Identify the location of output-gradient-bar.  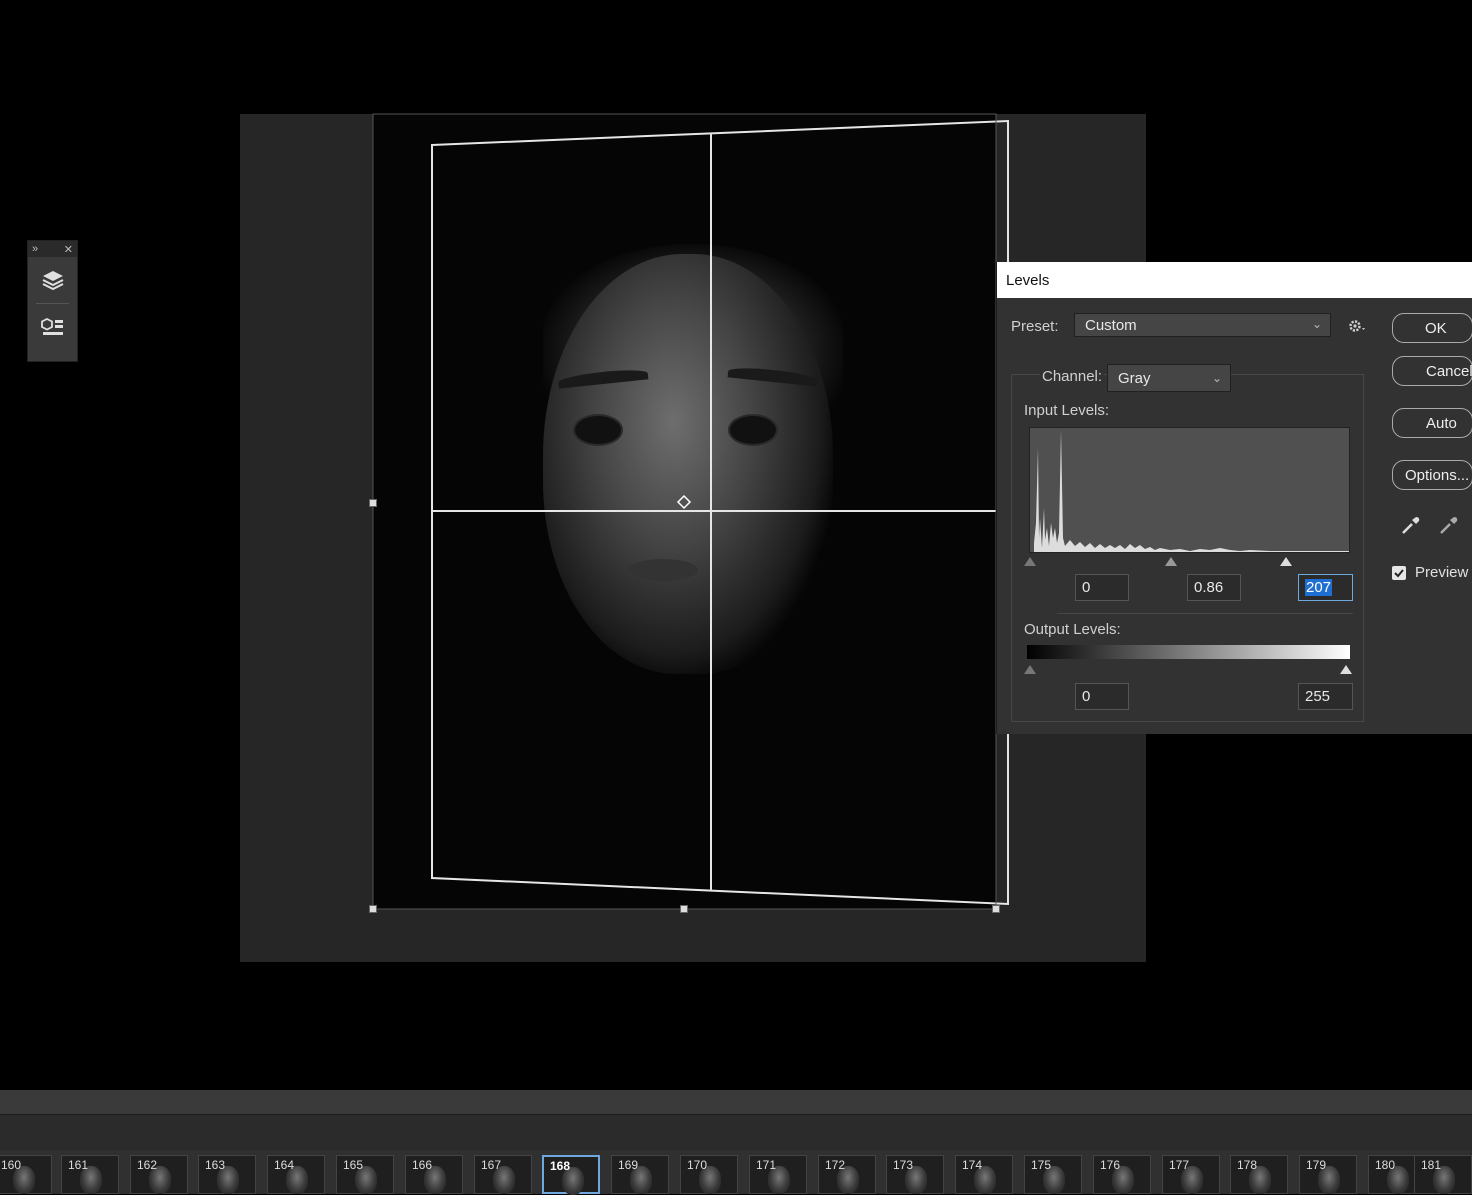
(1188, 652).